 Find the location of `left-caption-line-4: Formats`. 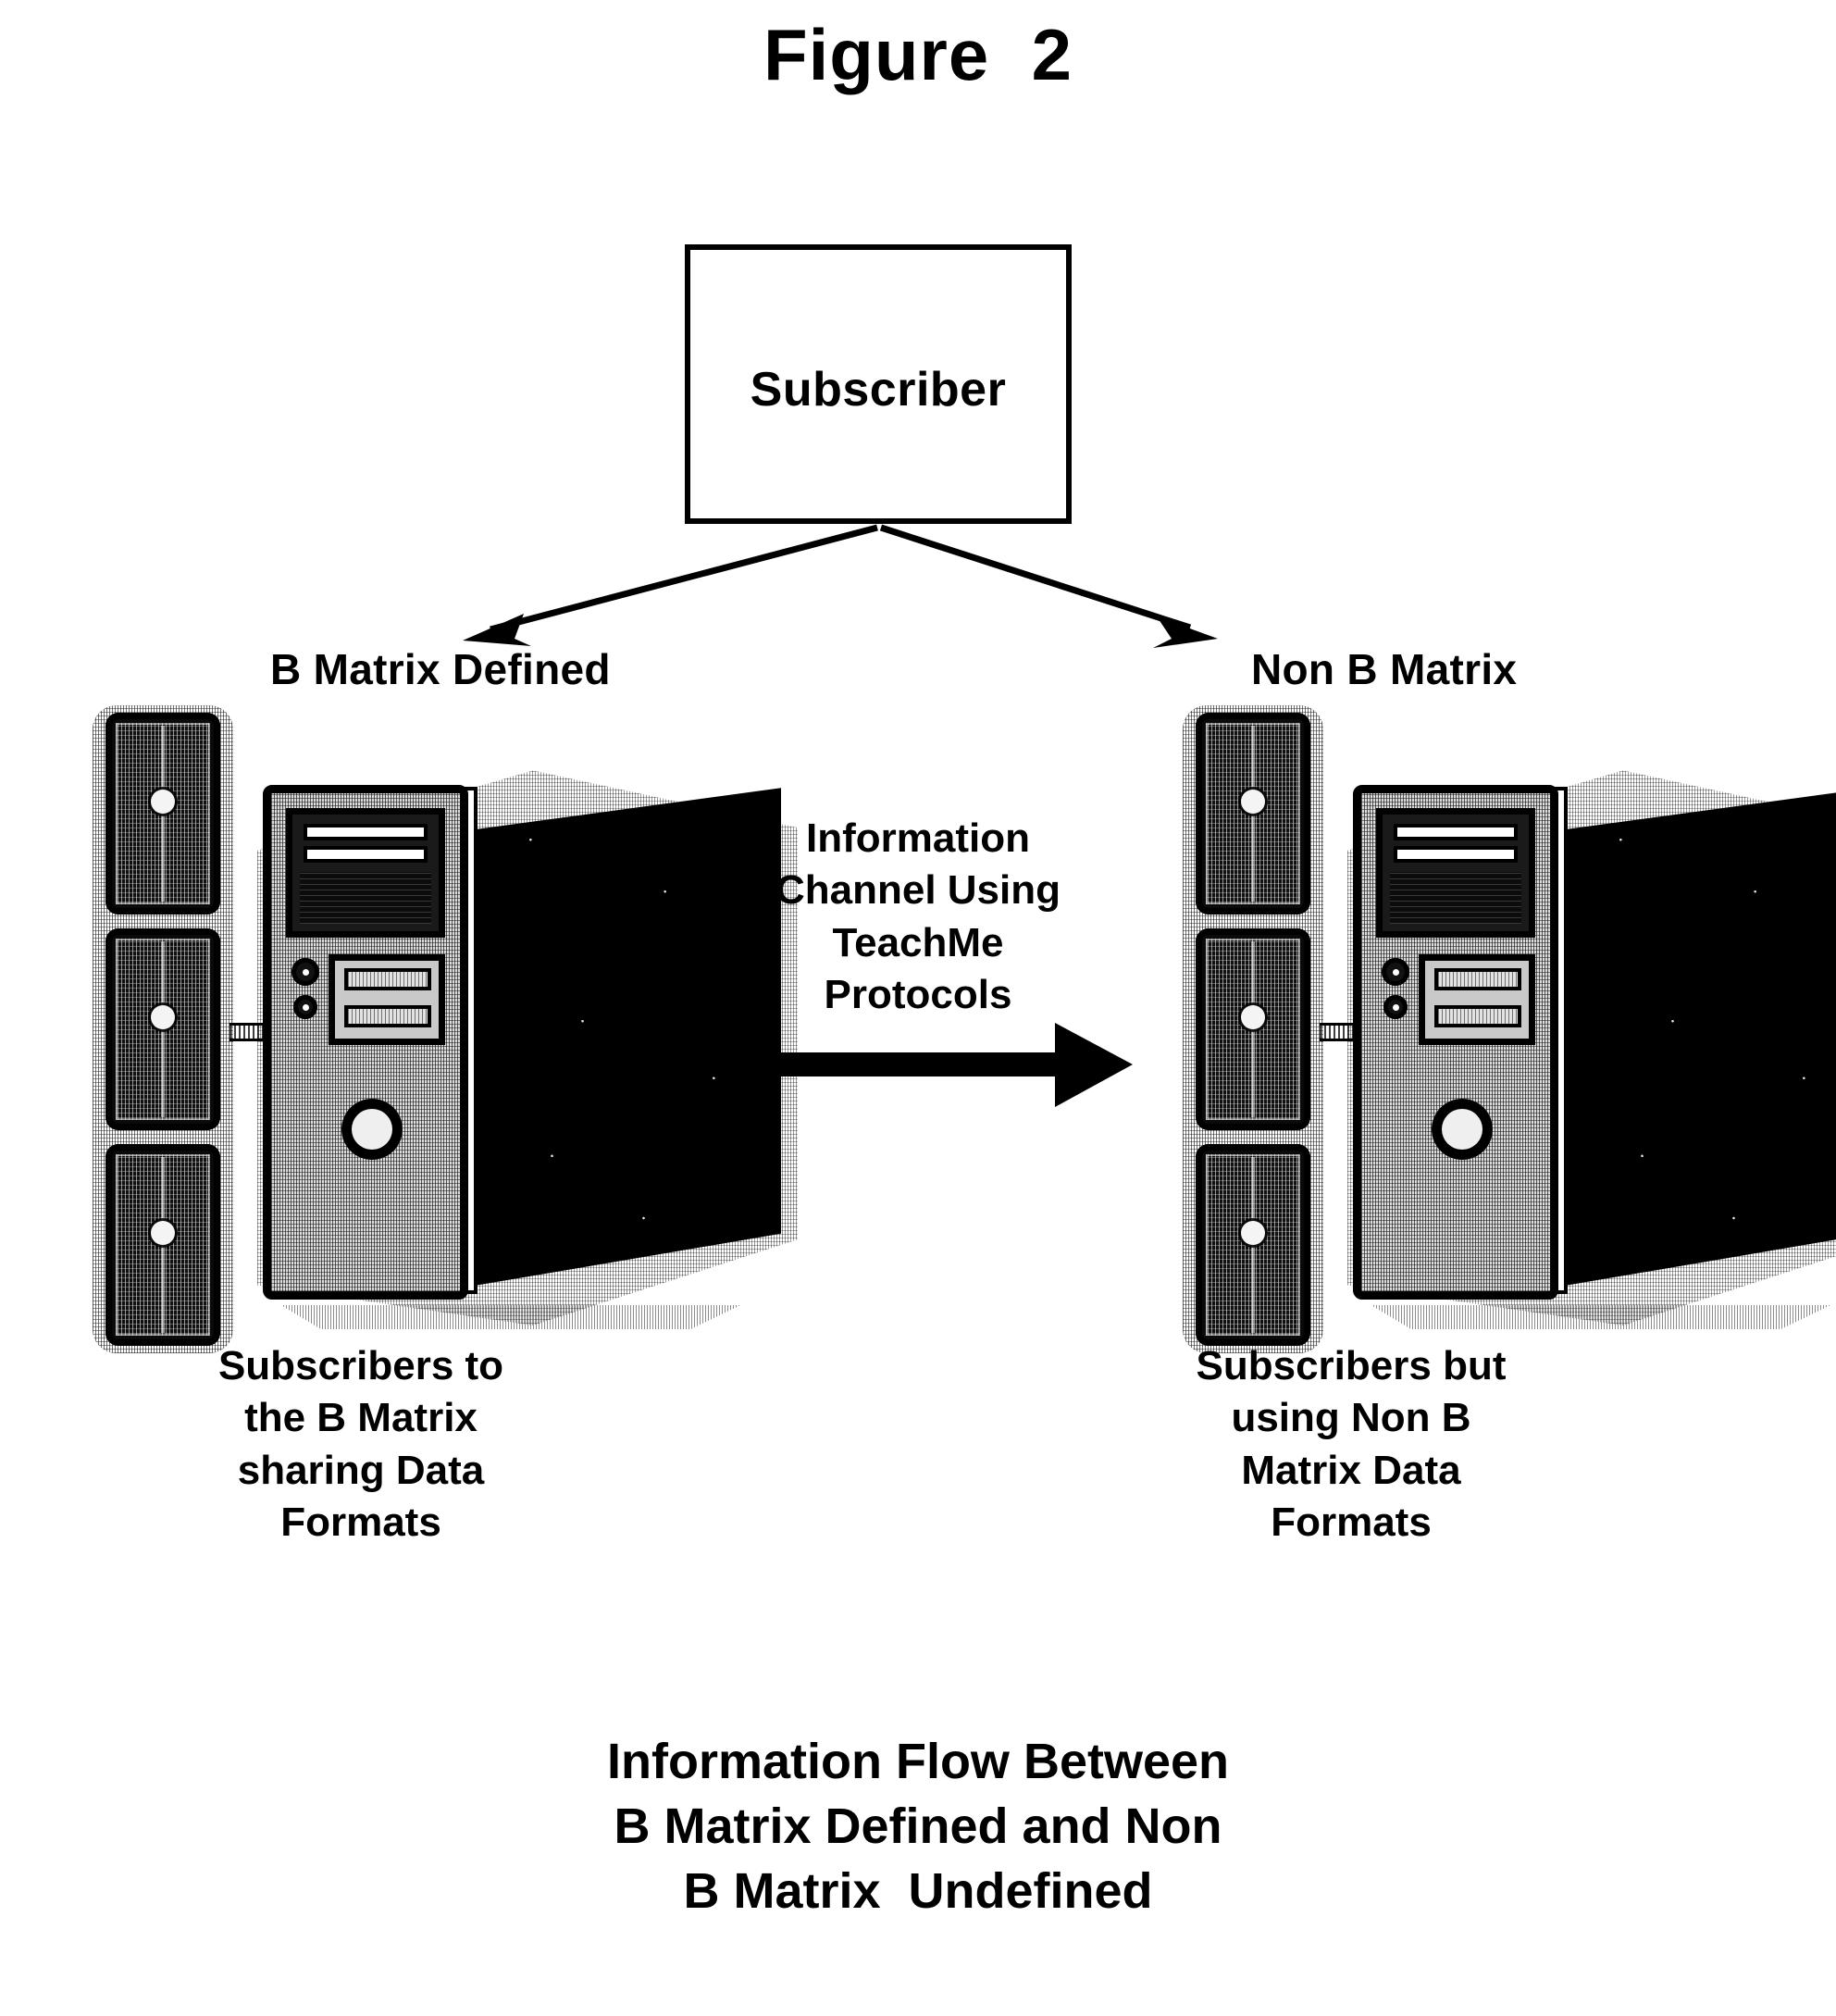

left-caption-line-4: Formats is located at coordinates (361, 1522).